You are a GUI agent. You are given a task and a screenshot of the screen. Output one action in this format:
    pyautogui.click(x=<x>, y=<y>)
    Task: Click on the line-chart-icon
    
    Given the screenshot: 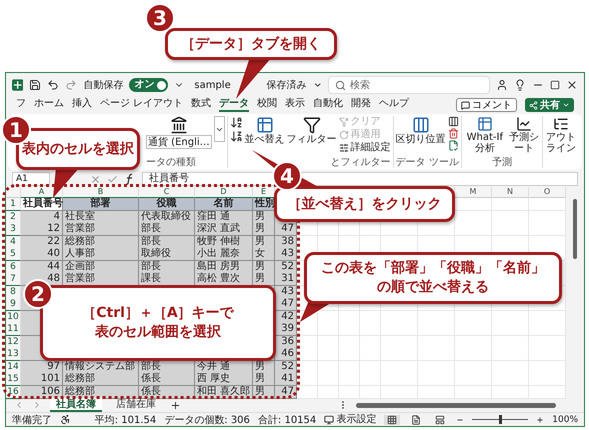 What is the action you would take?
    pyautogui.click(x=524, y=124)
    